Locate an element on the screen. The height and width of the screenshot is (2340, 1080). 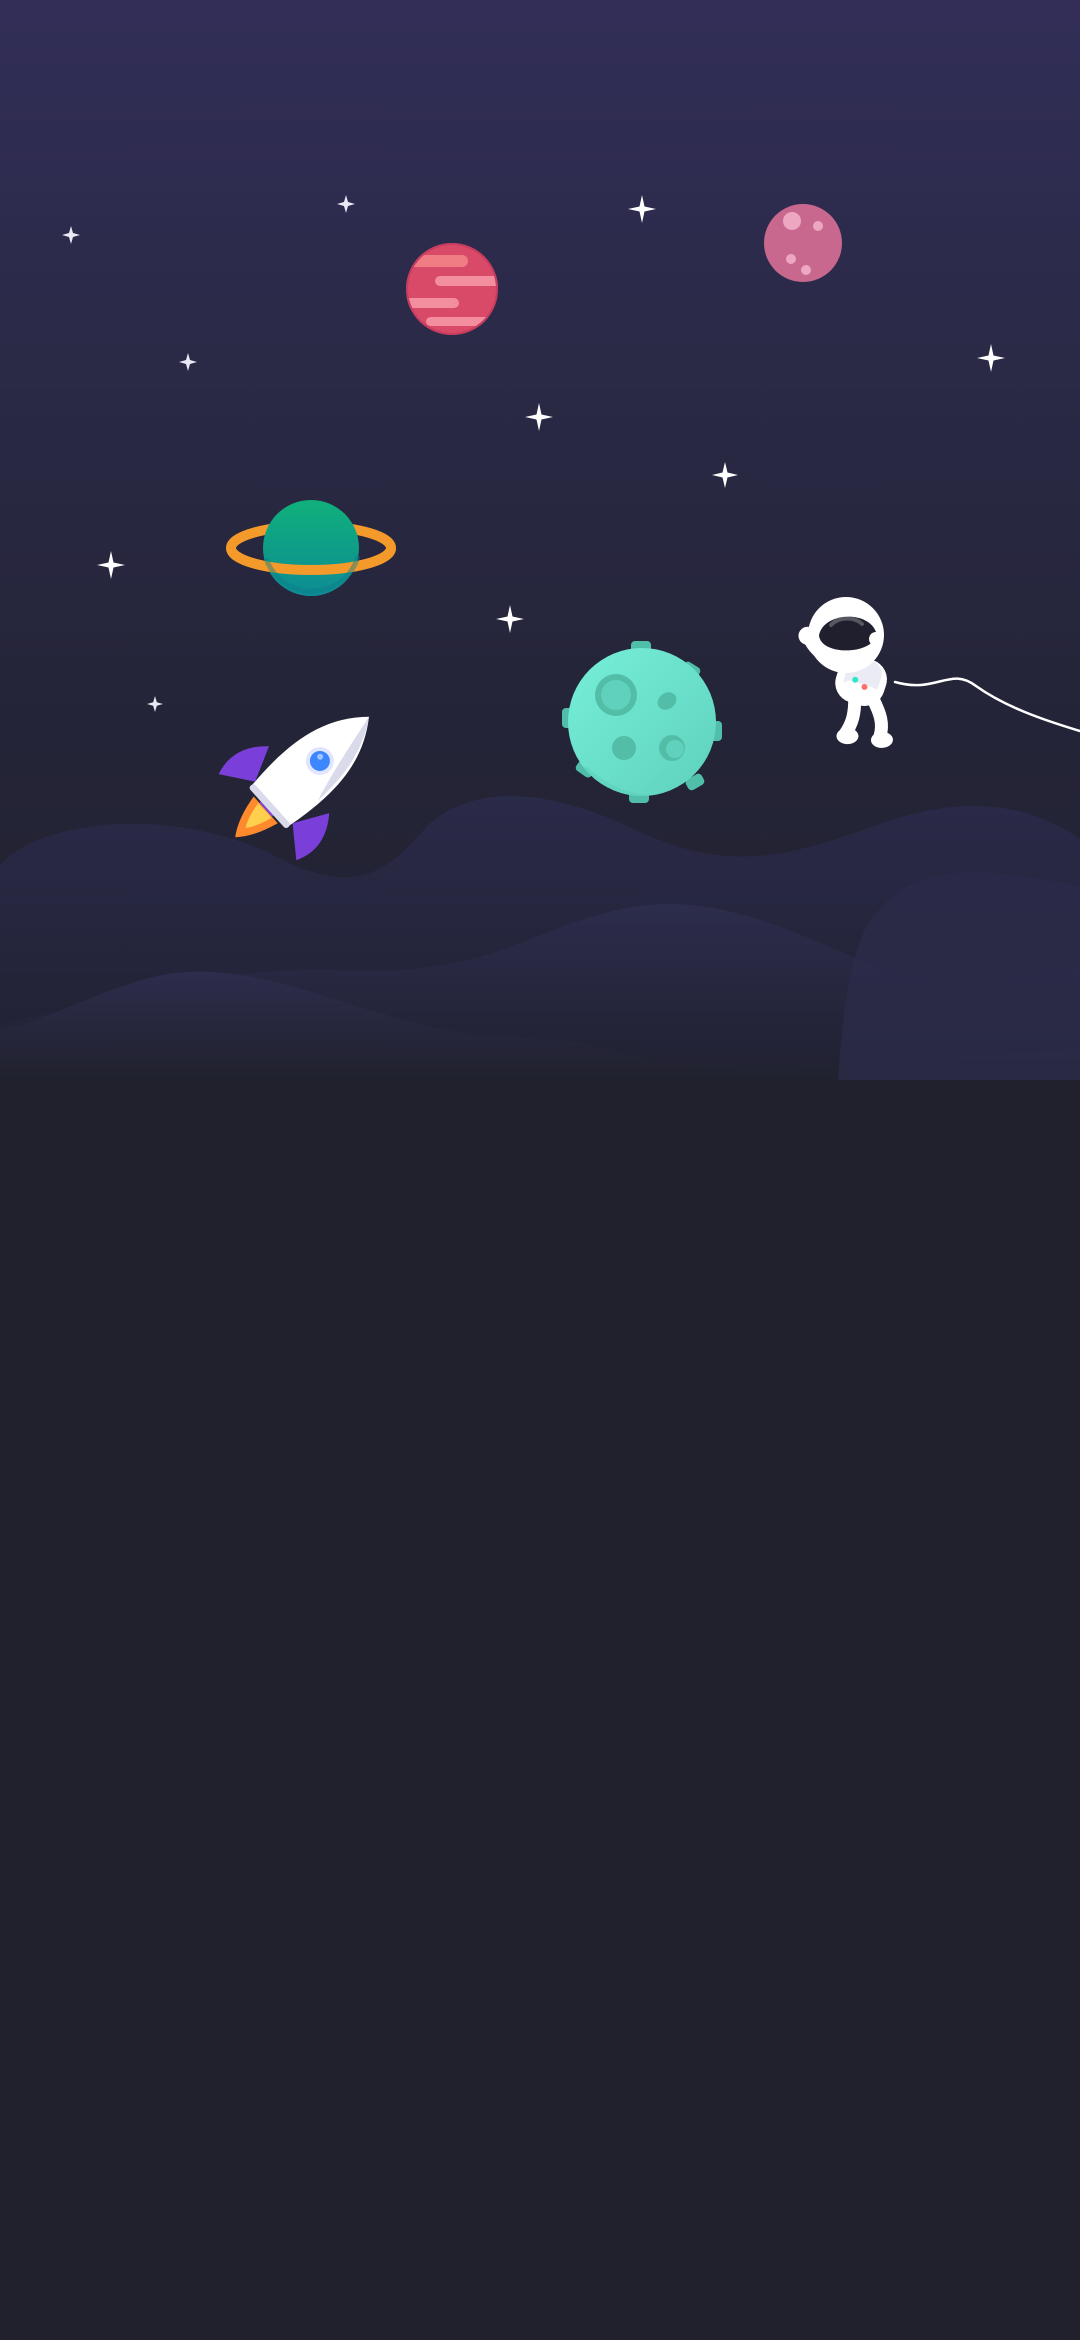
cratered-moon is located at coordinates (642, 722).